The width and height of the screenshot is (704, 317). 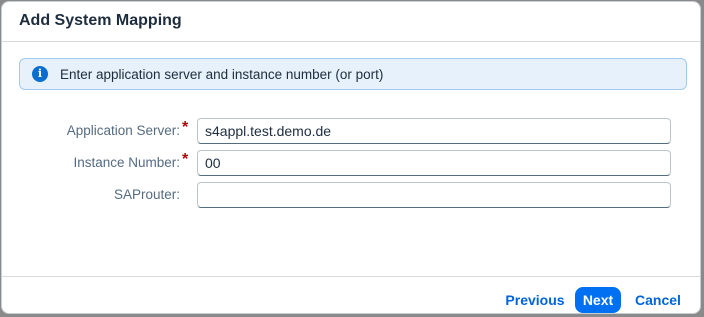 What do you see at coordinates (351, 294) in the screenshot?
I see `dialog-footer: Previous Next Cancel` at bounding box center [351, 294].